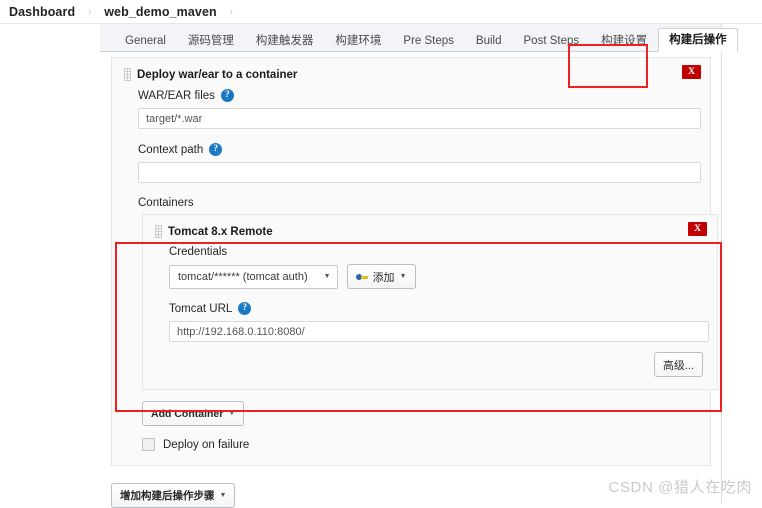 The image size is (762, 508). What do you see at coordinates (624, 41) in the screenshot?
I see `tab-build-settings: 构建设置` at bounding box center [624, 41].